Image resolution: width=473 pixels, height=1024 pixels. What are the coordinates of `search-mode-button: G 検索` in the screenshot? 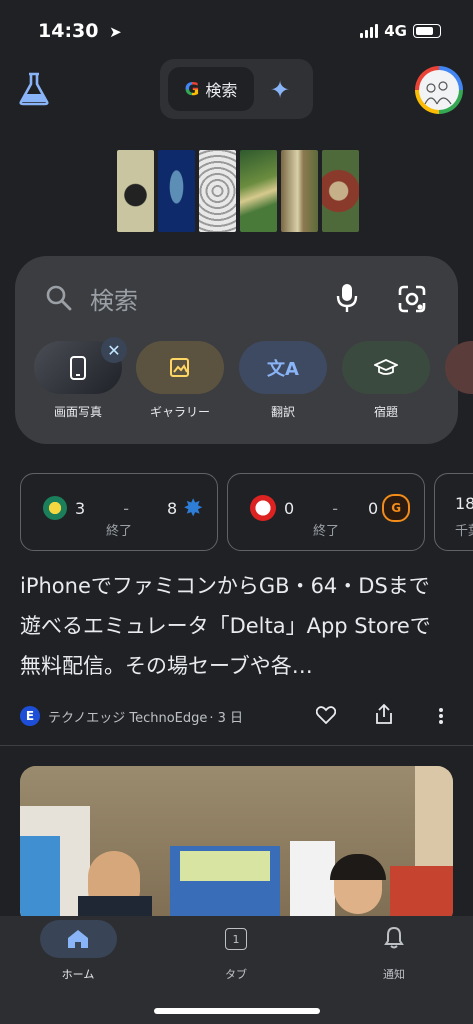 It's located at (211, 89).